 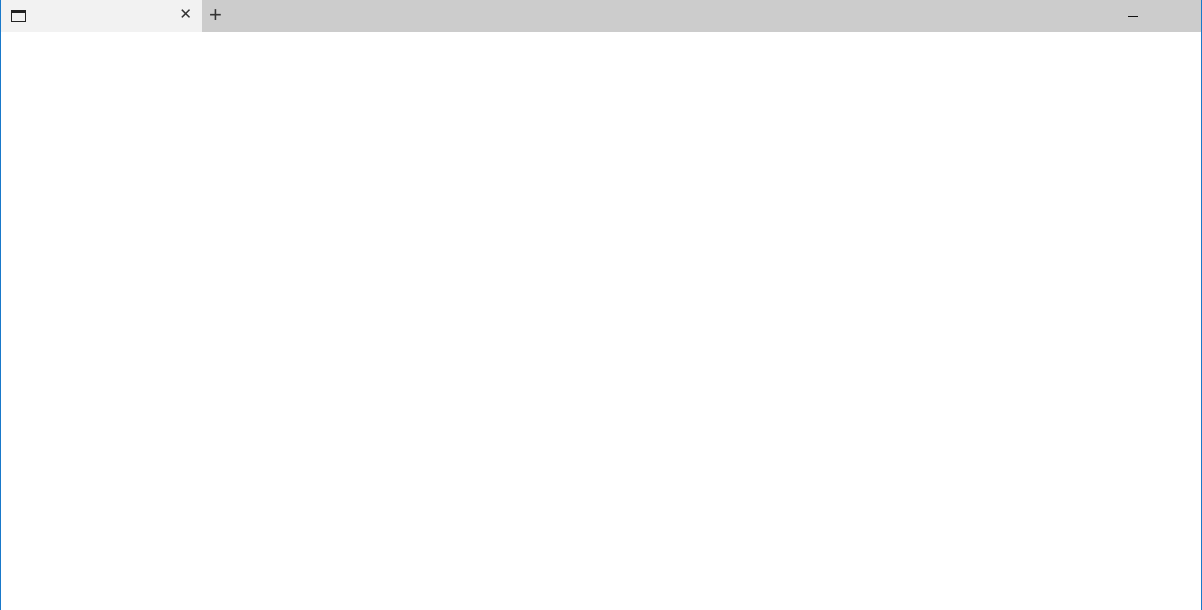 I want to click on new-tab-plus-icon: +, so click(x=215, y=15).